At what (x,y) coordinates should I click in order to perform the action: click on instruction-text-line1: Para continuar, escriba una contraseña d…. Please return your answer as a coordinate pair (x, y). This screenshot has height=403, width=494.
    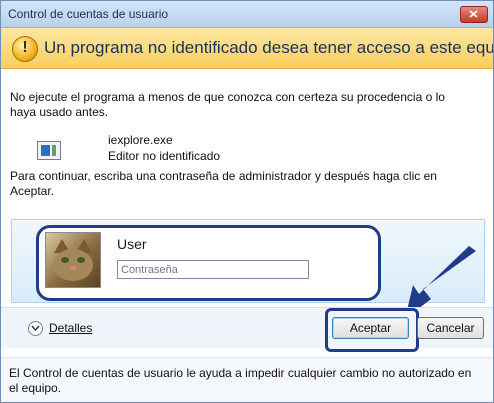
    Looking at the image, I should click on (223, 176).